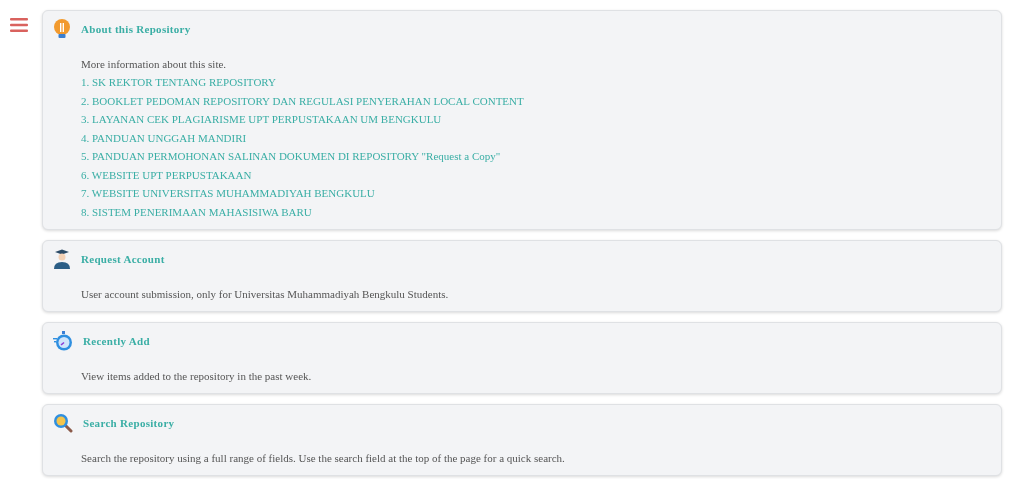  What do you see at coordinates (261, 119) in the screenshot?
I see `repository-link: 3. LAYANAN CEK PLAGIARISME UPT PERPUSTAKAAN UM BENGKULU` at bounding box center [261, 119].